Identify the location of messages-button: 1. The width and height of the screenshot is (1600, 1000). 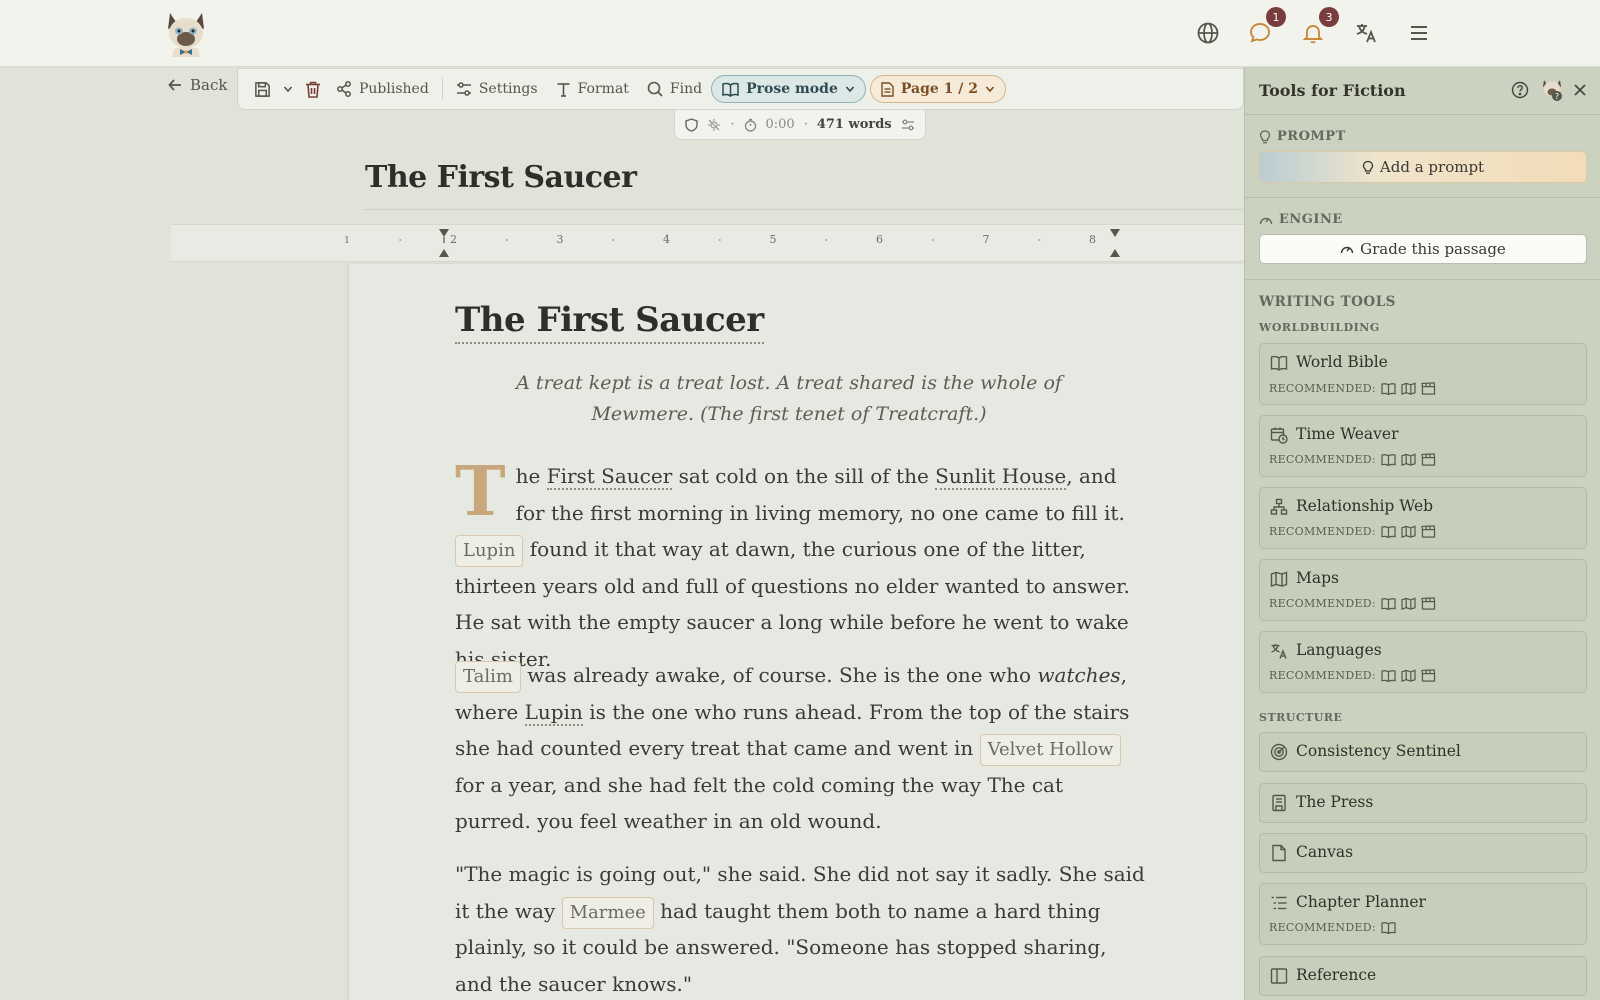
(1266, 27).